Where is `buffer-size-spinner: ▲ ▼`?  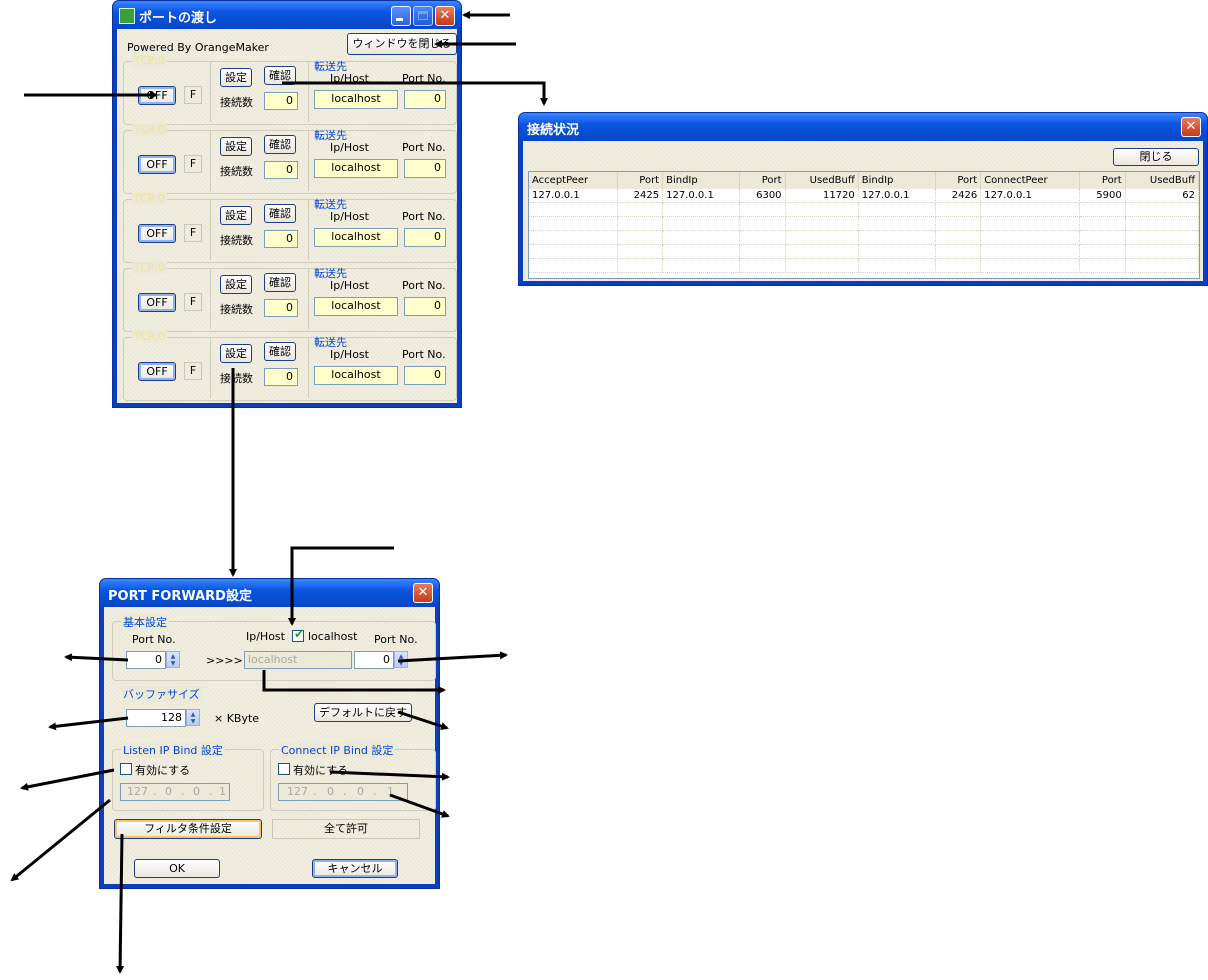
buffer-size-spinner: ▲ ▼ is located at coordinates (193, 717).